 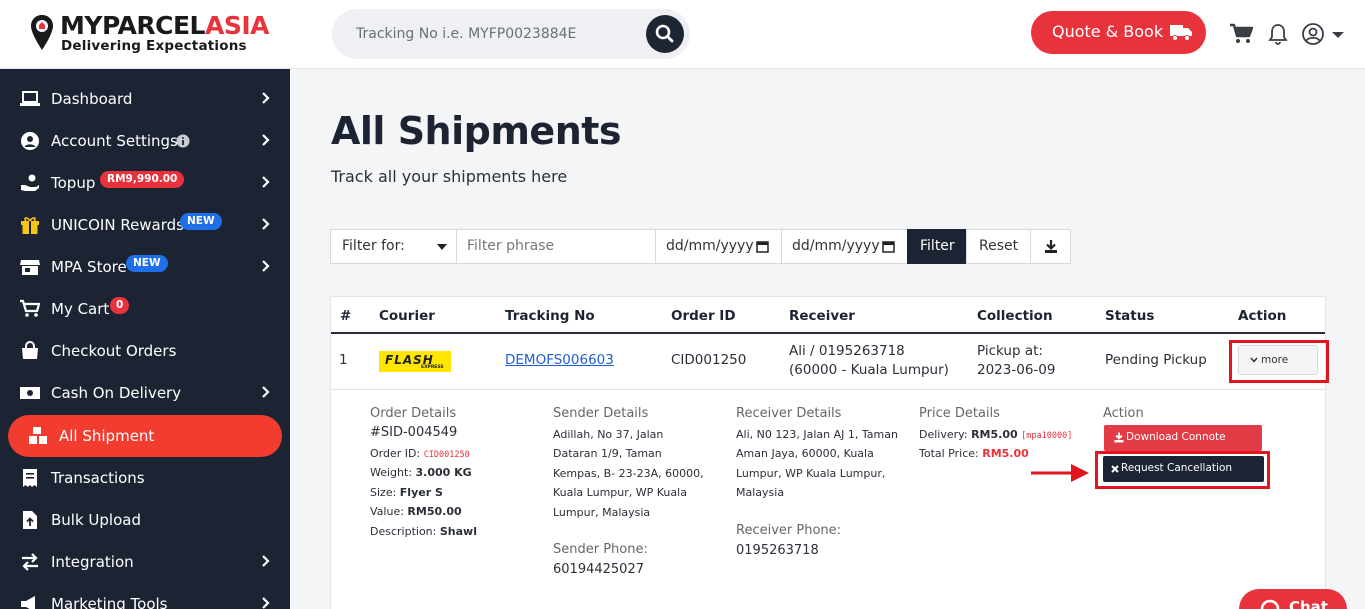 I want to click on cart-plus-icon, so click(x=30, y=308).